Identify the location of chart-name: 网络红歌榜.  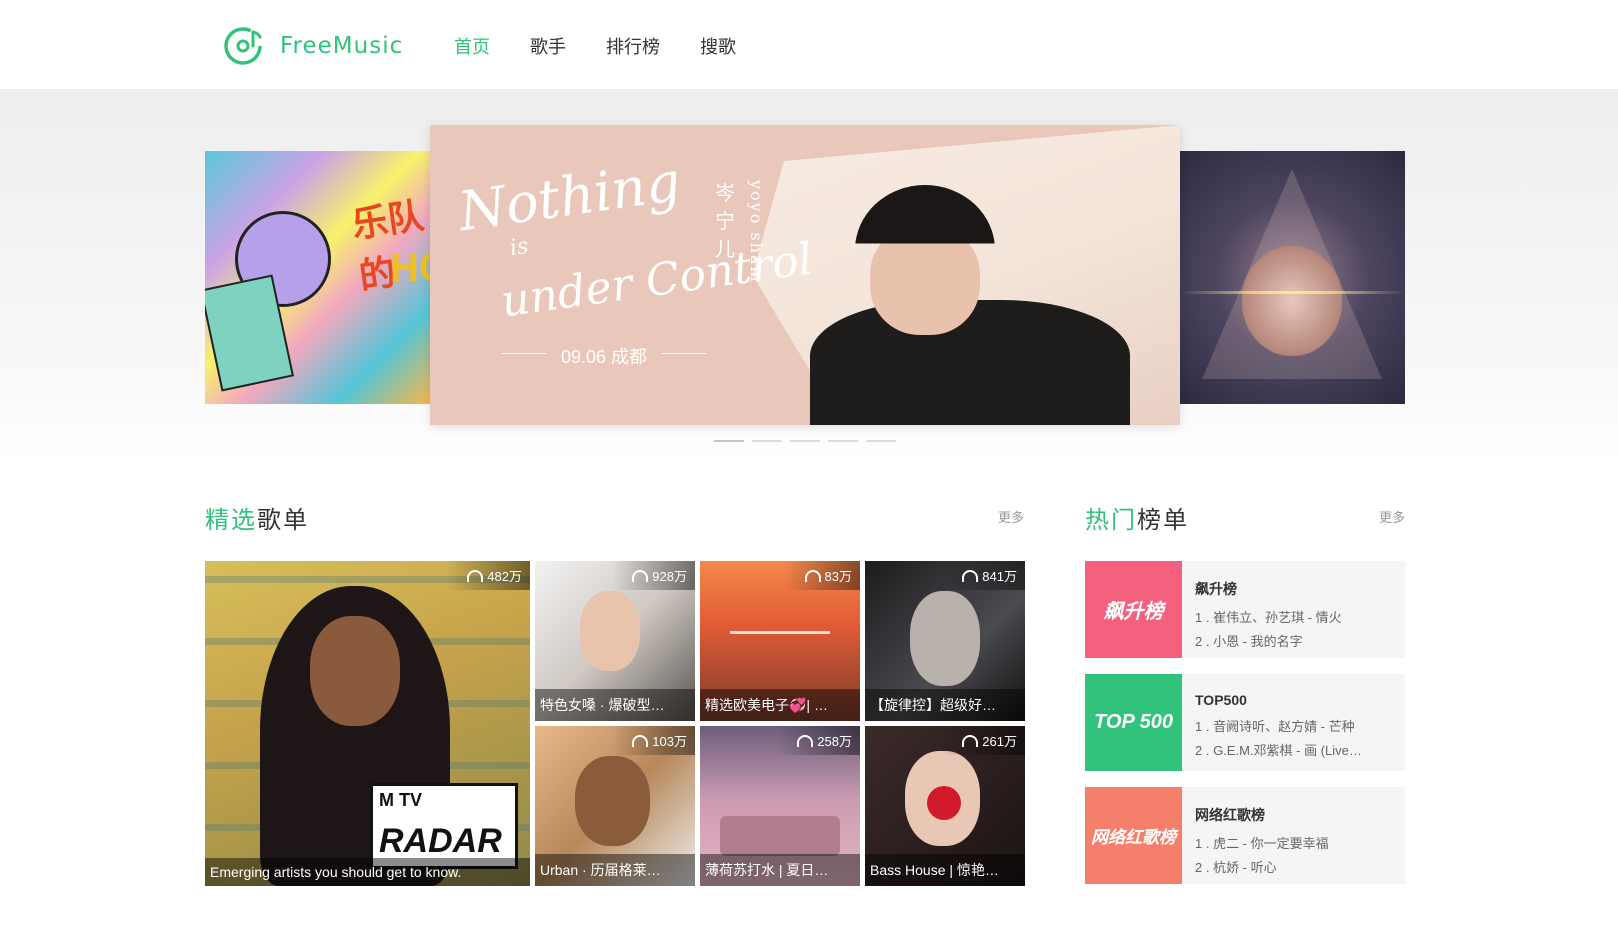
(1230, 815).